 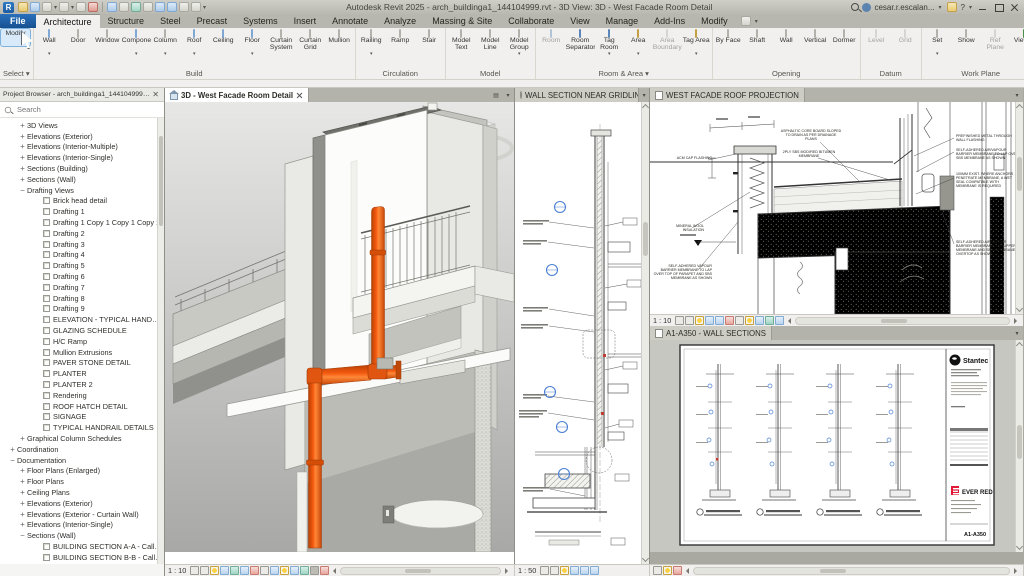 What do you see at coordinates (998, 7) in the screenshot?
I see `maximize-button` at bounding box center [998, 7].